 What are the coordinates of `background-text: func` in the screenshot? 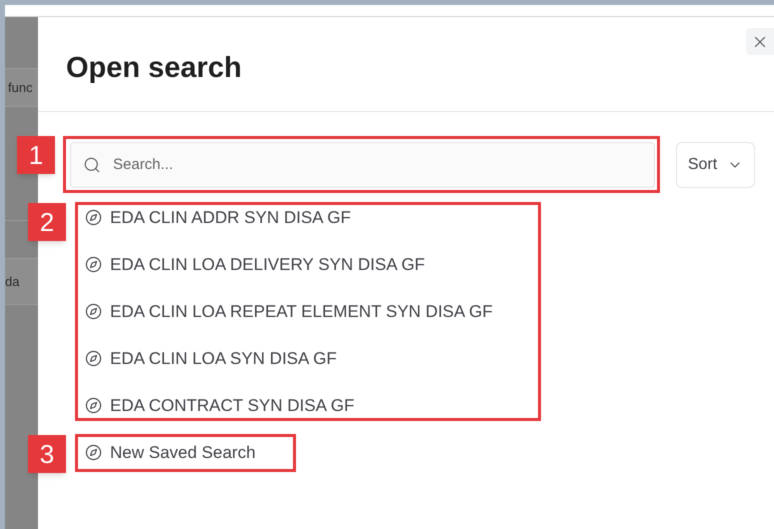 It's located at (20, 87).